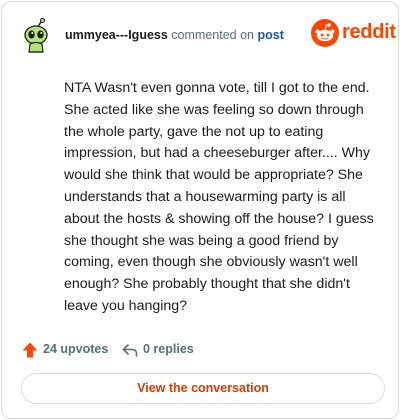  Describe the element at coordinates (30, 350) in the screenshot. I see `upvote-arrow-icon` at that location.